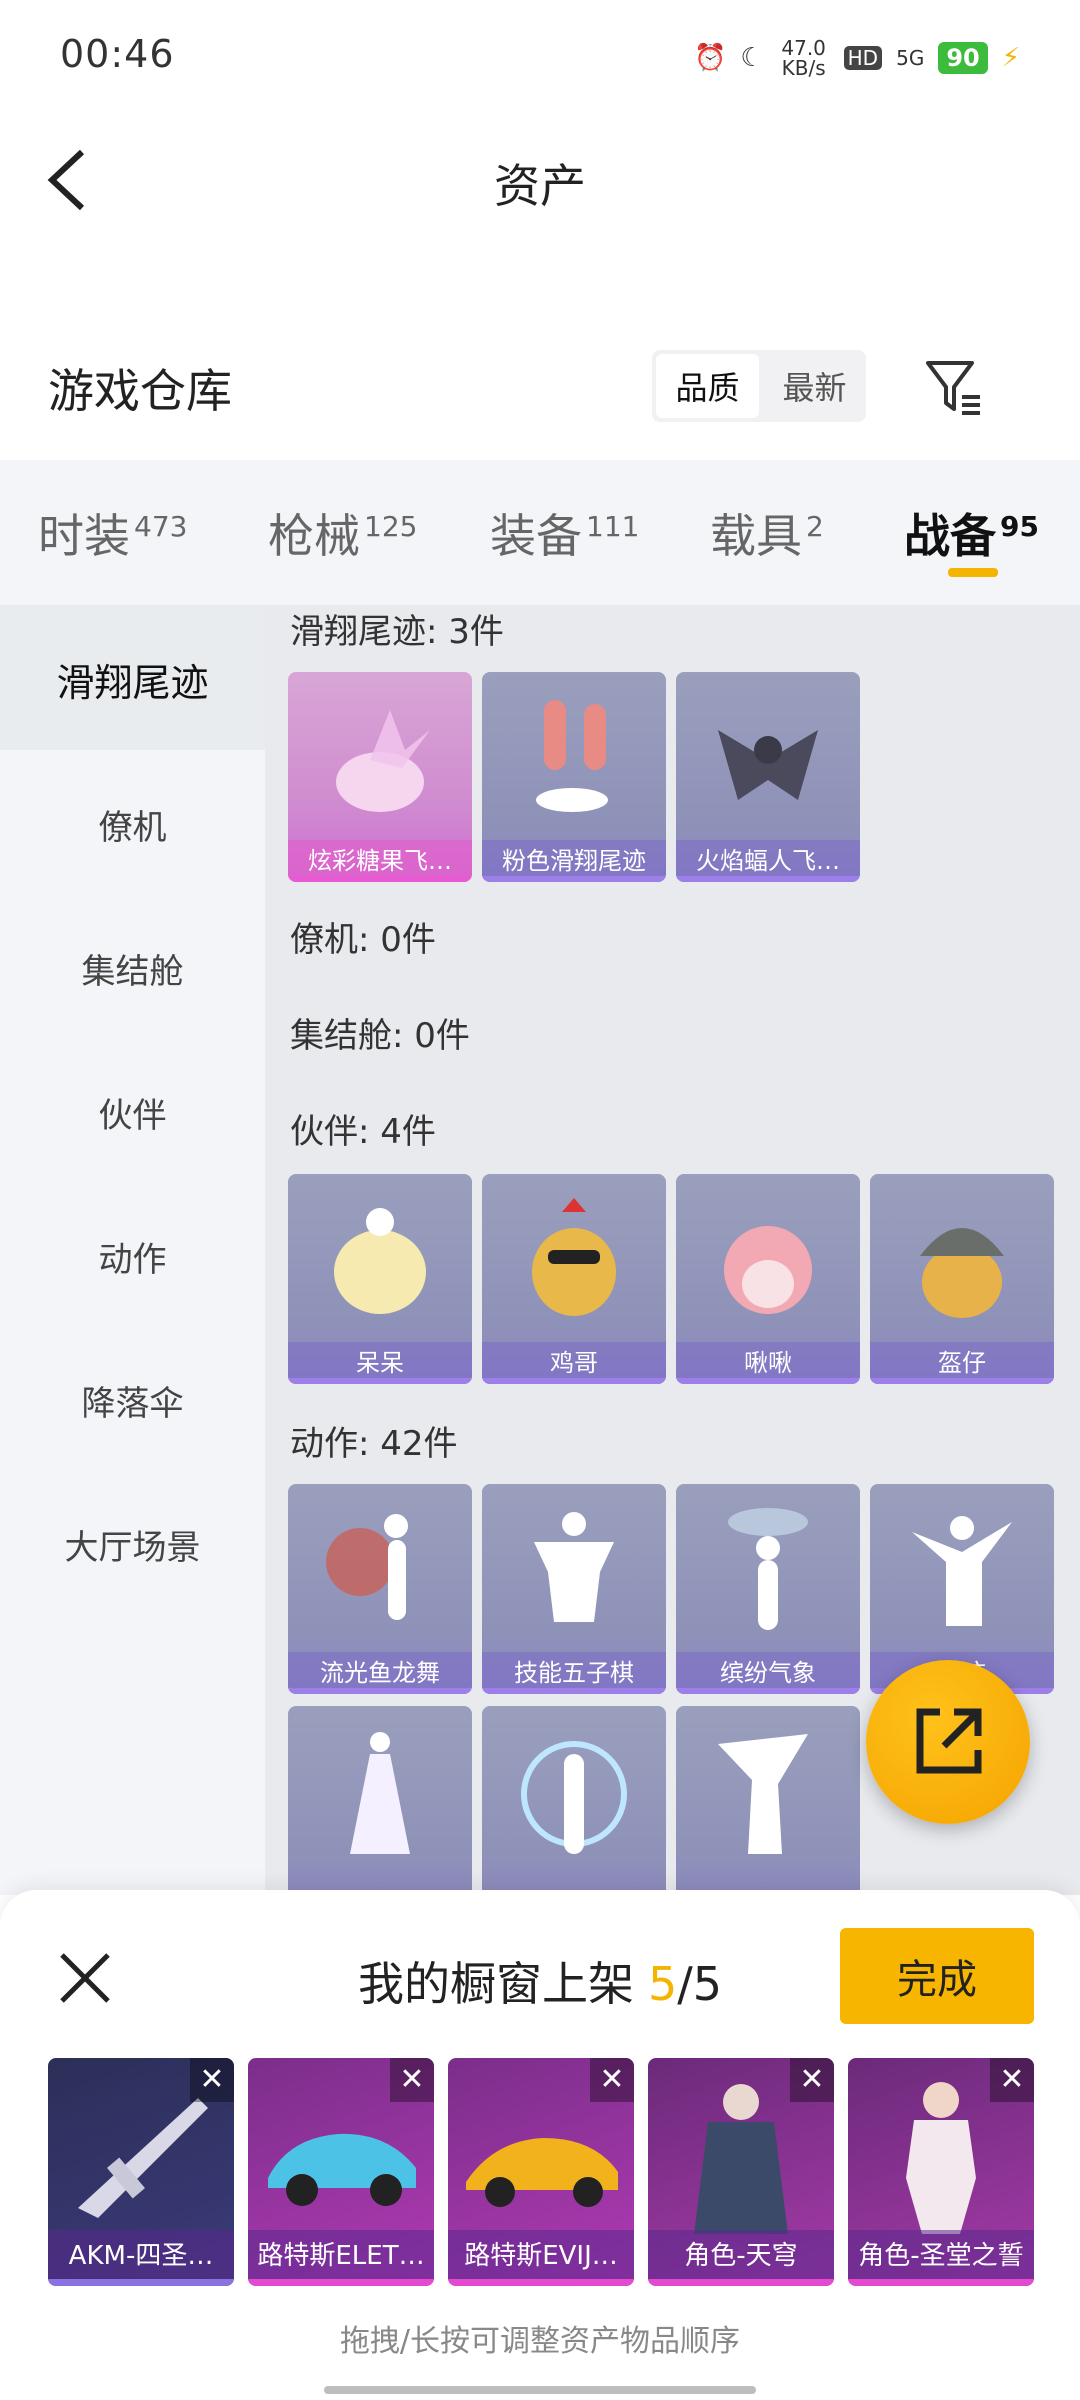 Image resolution: width=1080 pixels, height=2400 pixels. I want to click on dance-emote-icon, so click(367, 1567).